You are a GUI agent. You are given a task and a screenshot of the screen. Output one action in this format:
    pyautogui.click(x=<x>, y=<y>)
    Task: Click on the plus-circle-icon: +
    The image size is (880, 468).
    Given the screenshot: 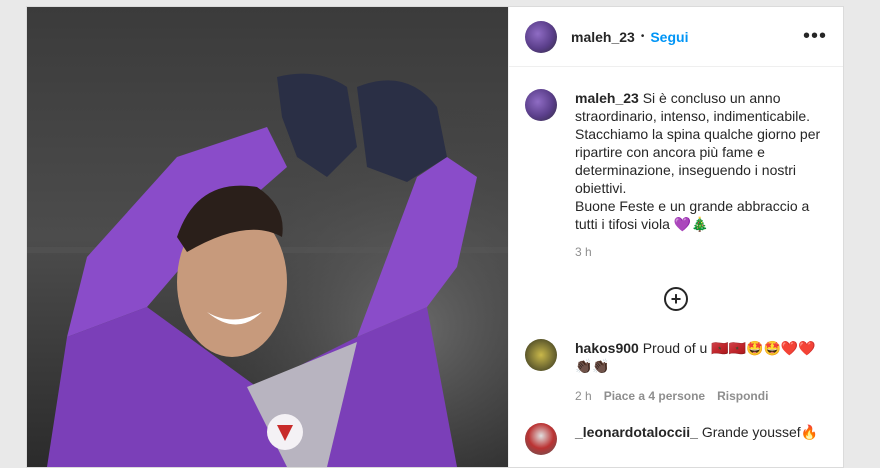 What is the action you would take?
    pyautogui.click(x=676, y=299)
    